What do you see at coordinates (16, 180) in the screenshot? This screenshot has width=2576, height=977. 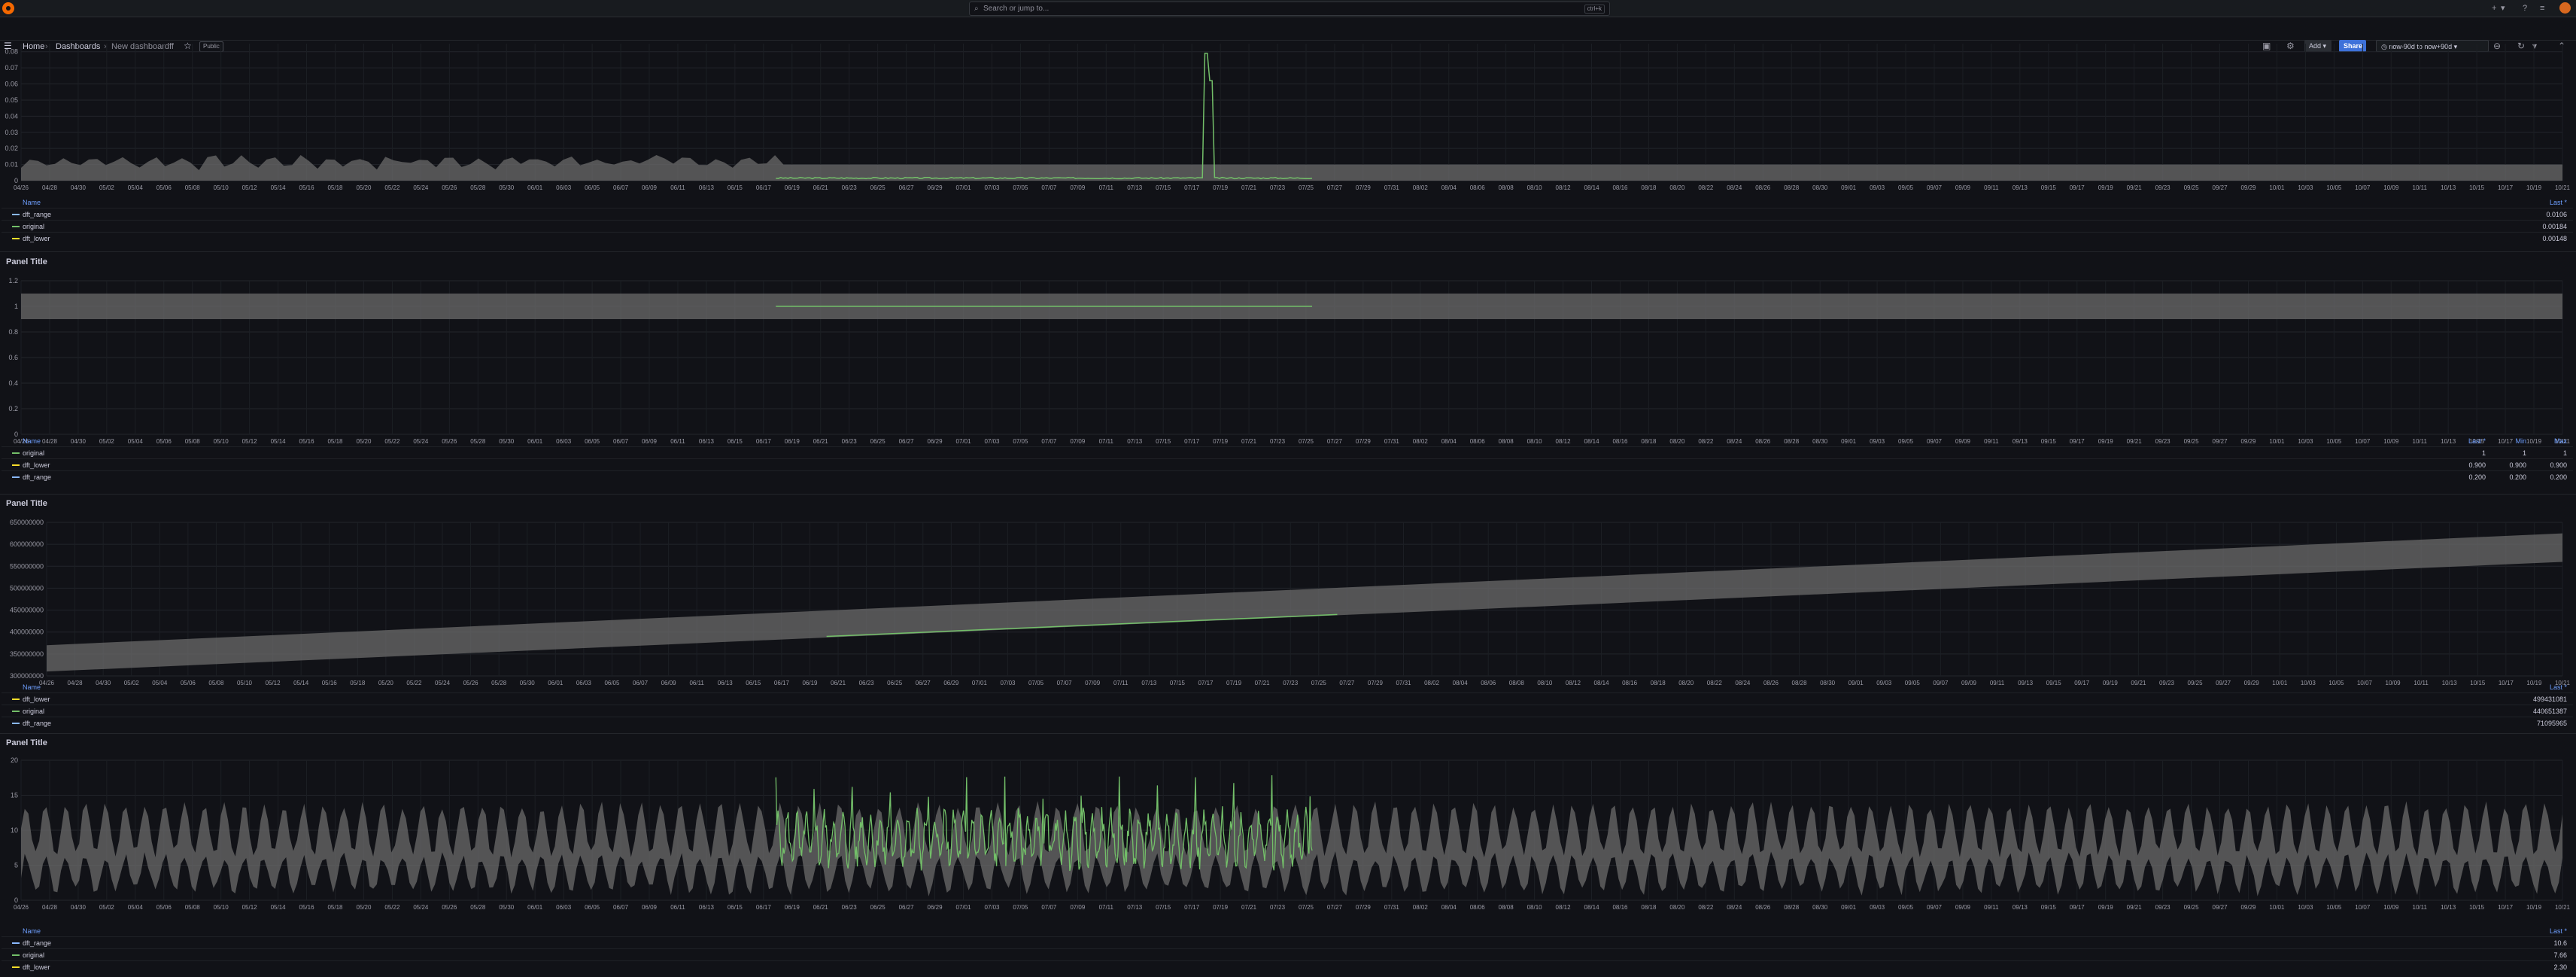 I see `y-tick-label: 0` at bounding box center [16, 180].